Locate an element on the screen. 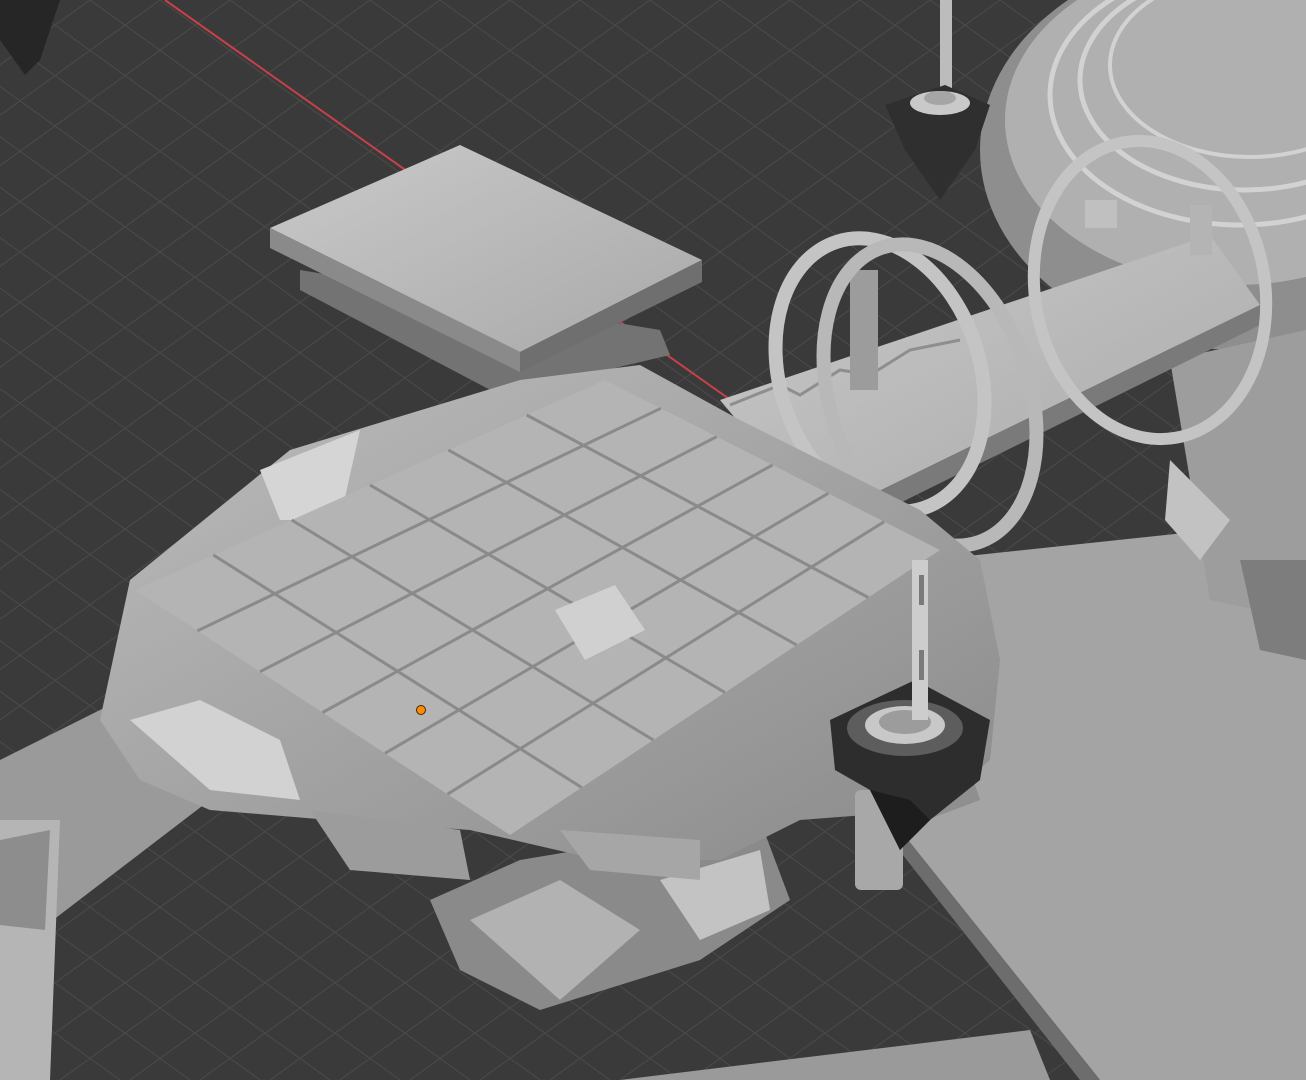  bottom-slab is located at coordinates (835, 1055).